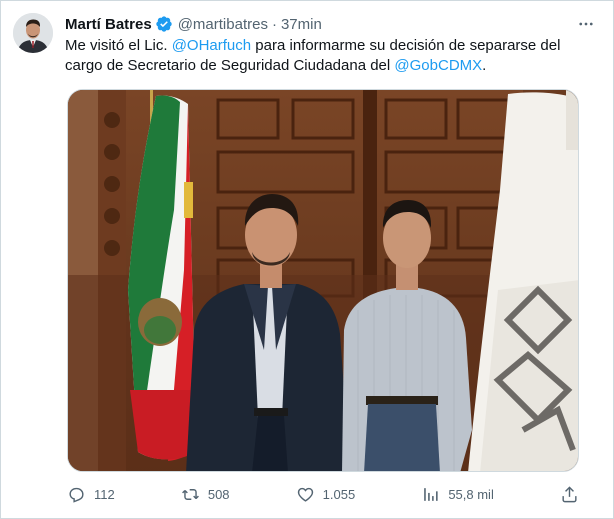 This screenshot has width=614, height=519. I want to click on more-options-icon, so click(586, 24).